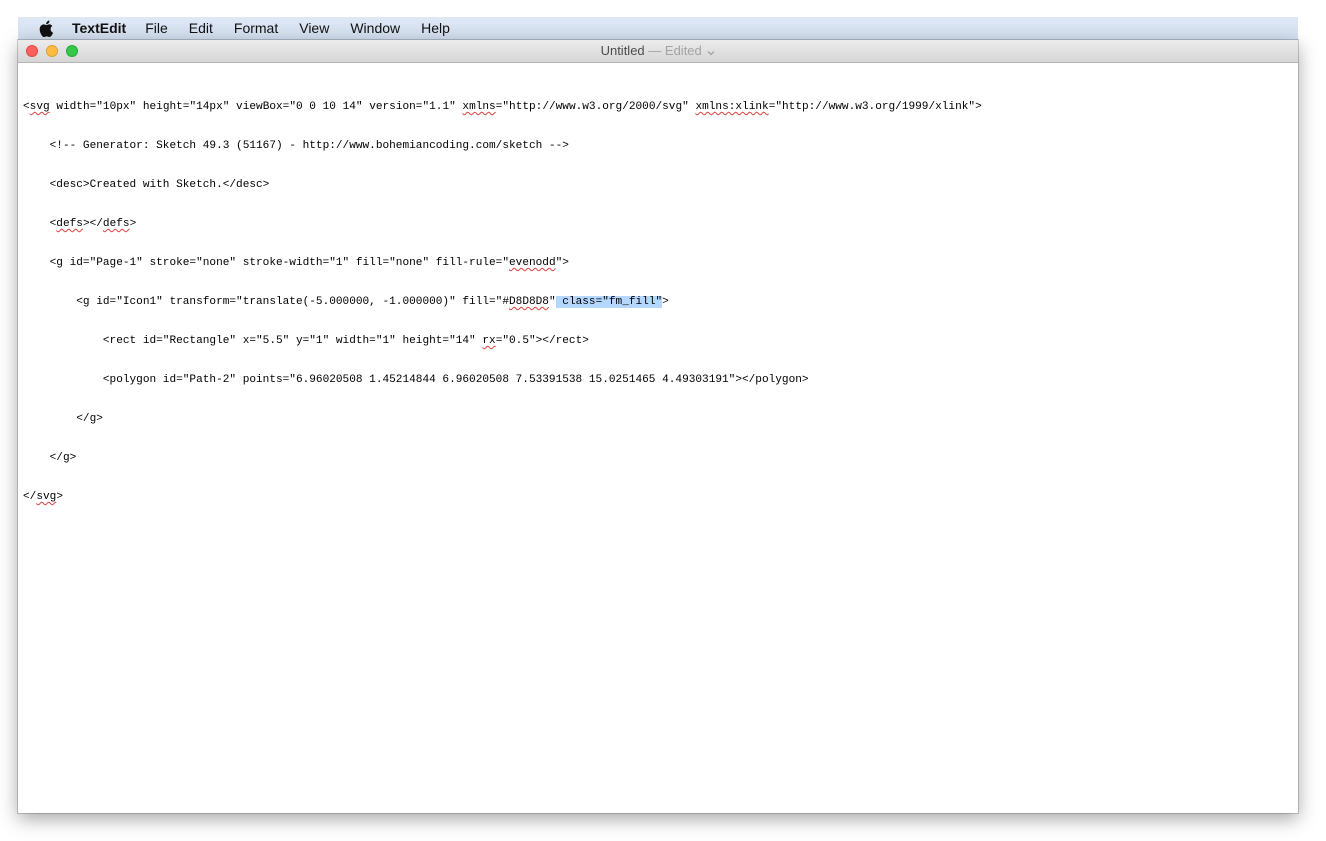 Image resolution: width=1326 pixels, height=841 pixels. What do you see at coordinates (99, 28) in the screenshot?
I see `menu-app-textedit: TextEdit` at bounding box center [99, 28].